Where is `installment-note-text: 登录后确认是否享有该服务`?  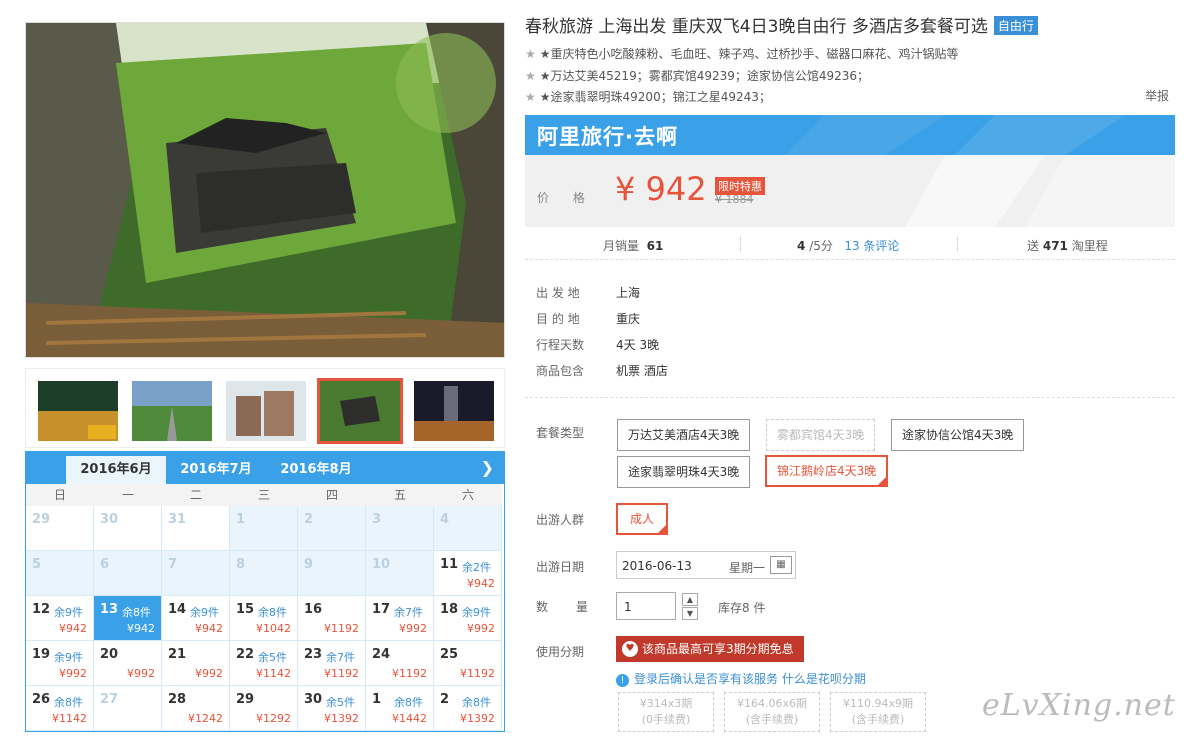 installment-note-text: 登录后确认是否享有该服务 is located at coordinates (706, 679).